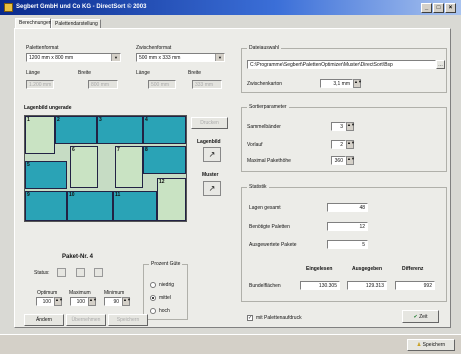 The height and width of the screenshot is (354, 461). I want to click on package-number: 7, so click(118, 150).